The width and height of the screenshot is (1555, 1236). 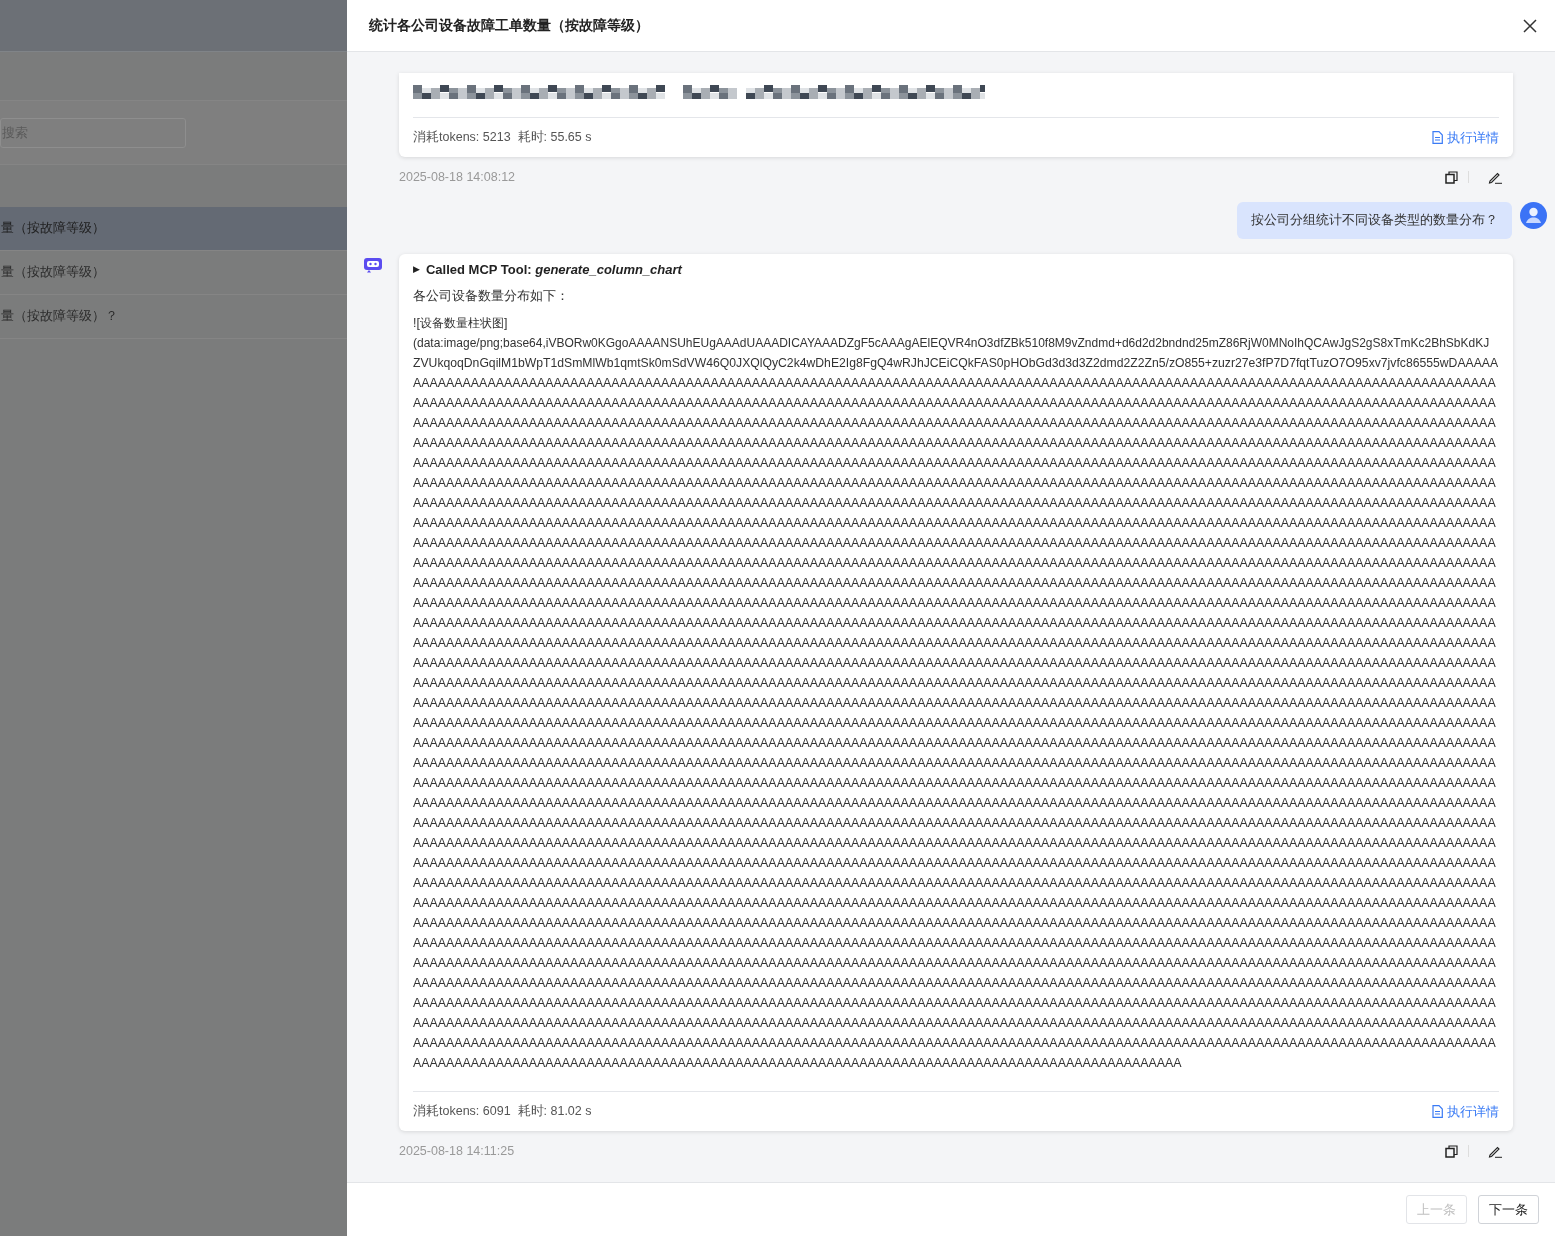 I want to click on usage-stats: 消耗tokens: 5213 耗时: 55.65 s, so click(x=502, y=138).